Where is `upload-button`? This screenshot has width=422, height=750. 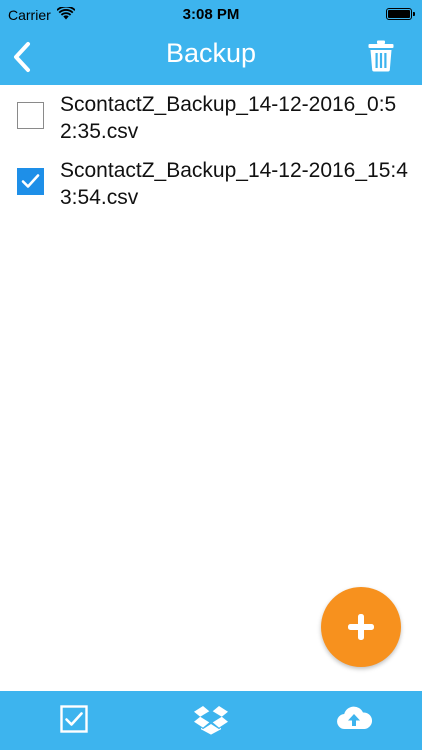 upload-button is located at coordinates (354, 719).